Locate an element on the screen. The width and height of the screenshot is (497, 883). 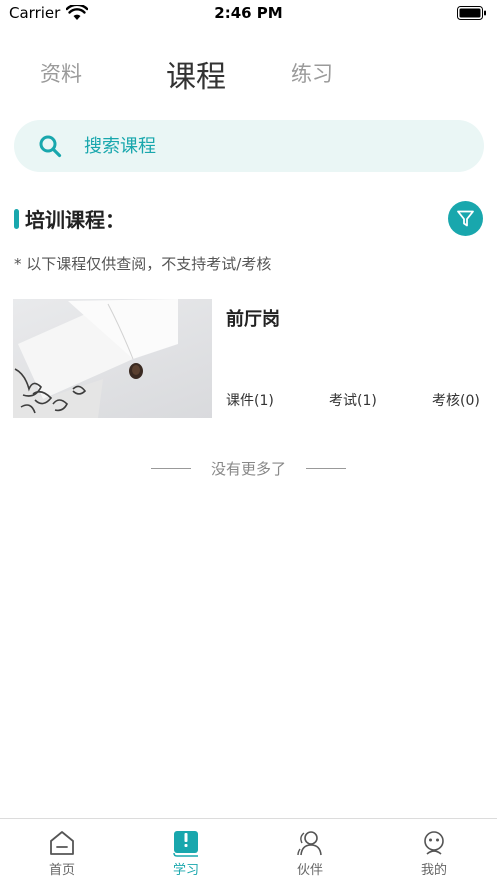
list-end-indicator: 没有更多了 is located at coordinates (248, 469).